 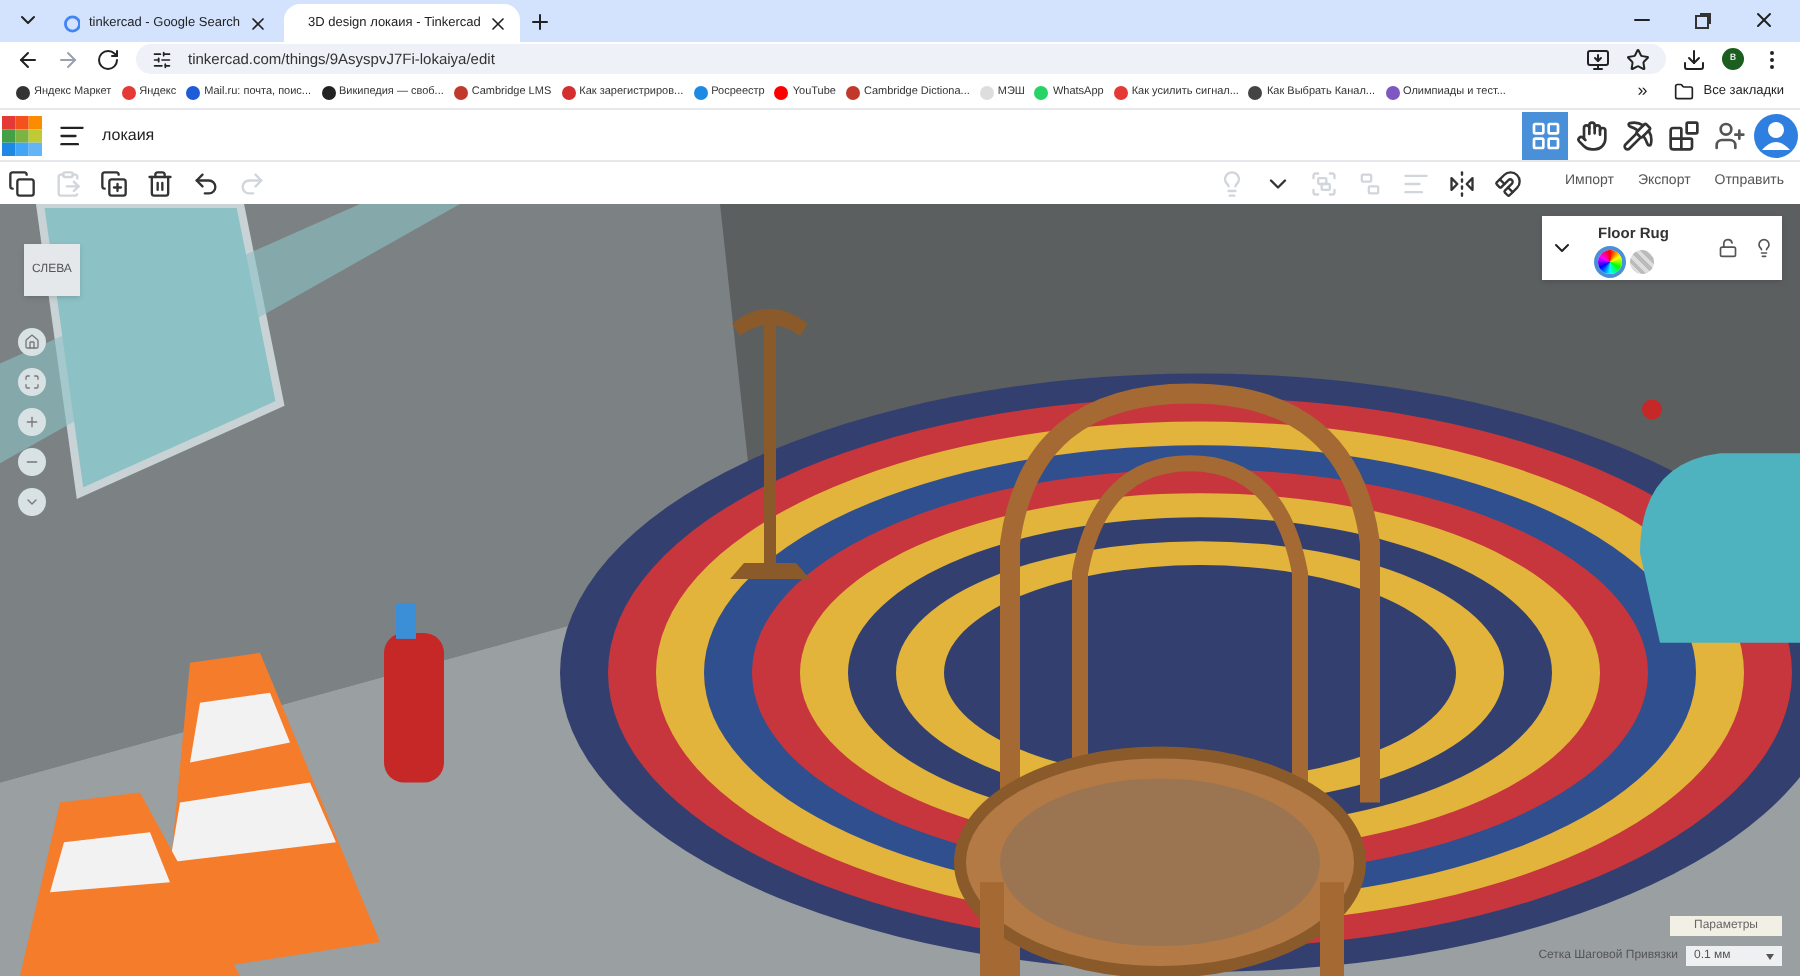 I want to click on magnet-icon, so click(x=1508, y=183).